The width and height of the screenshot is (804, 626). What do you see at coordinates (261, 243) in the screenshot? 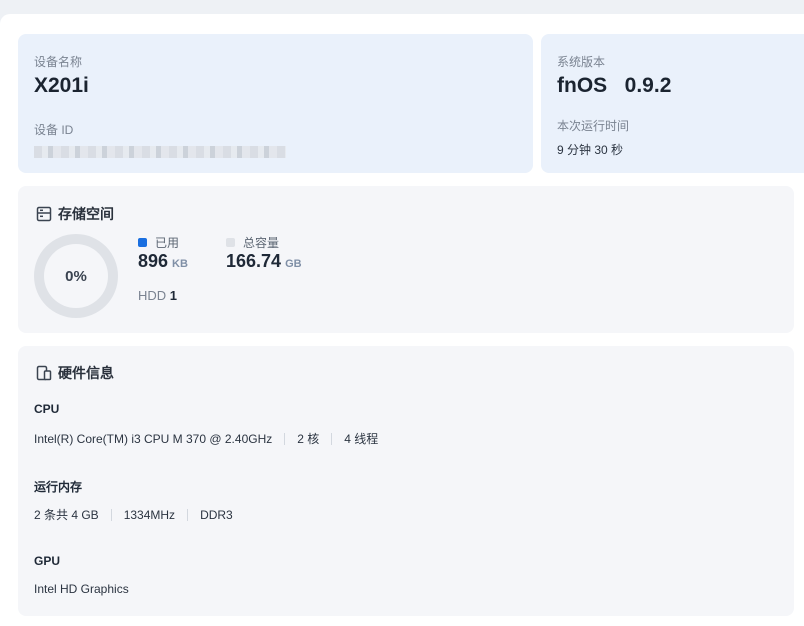
I see `total-legend-label: 总容量` at bounding box center [261, 243].